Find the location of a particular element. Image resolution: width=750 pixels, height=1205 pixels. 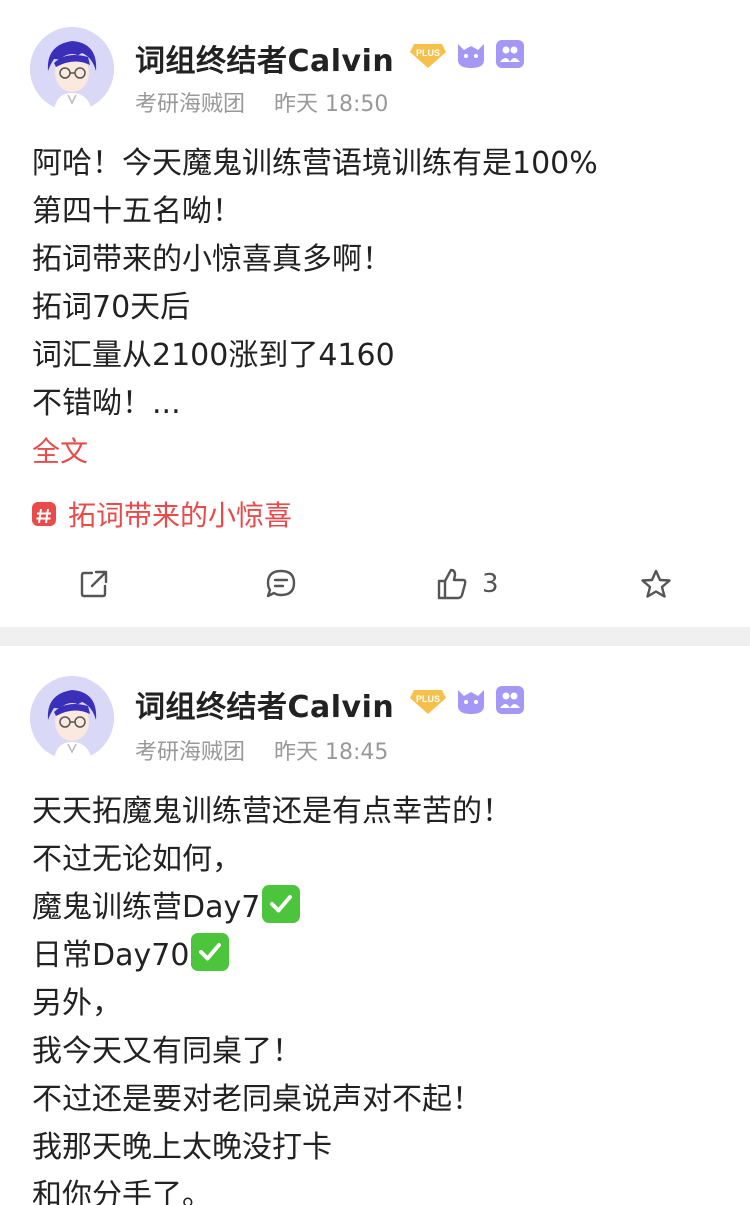

star-icon is located at coordinates (656, 583).